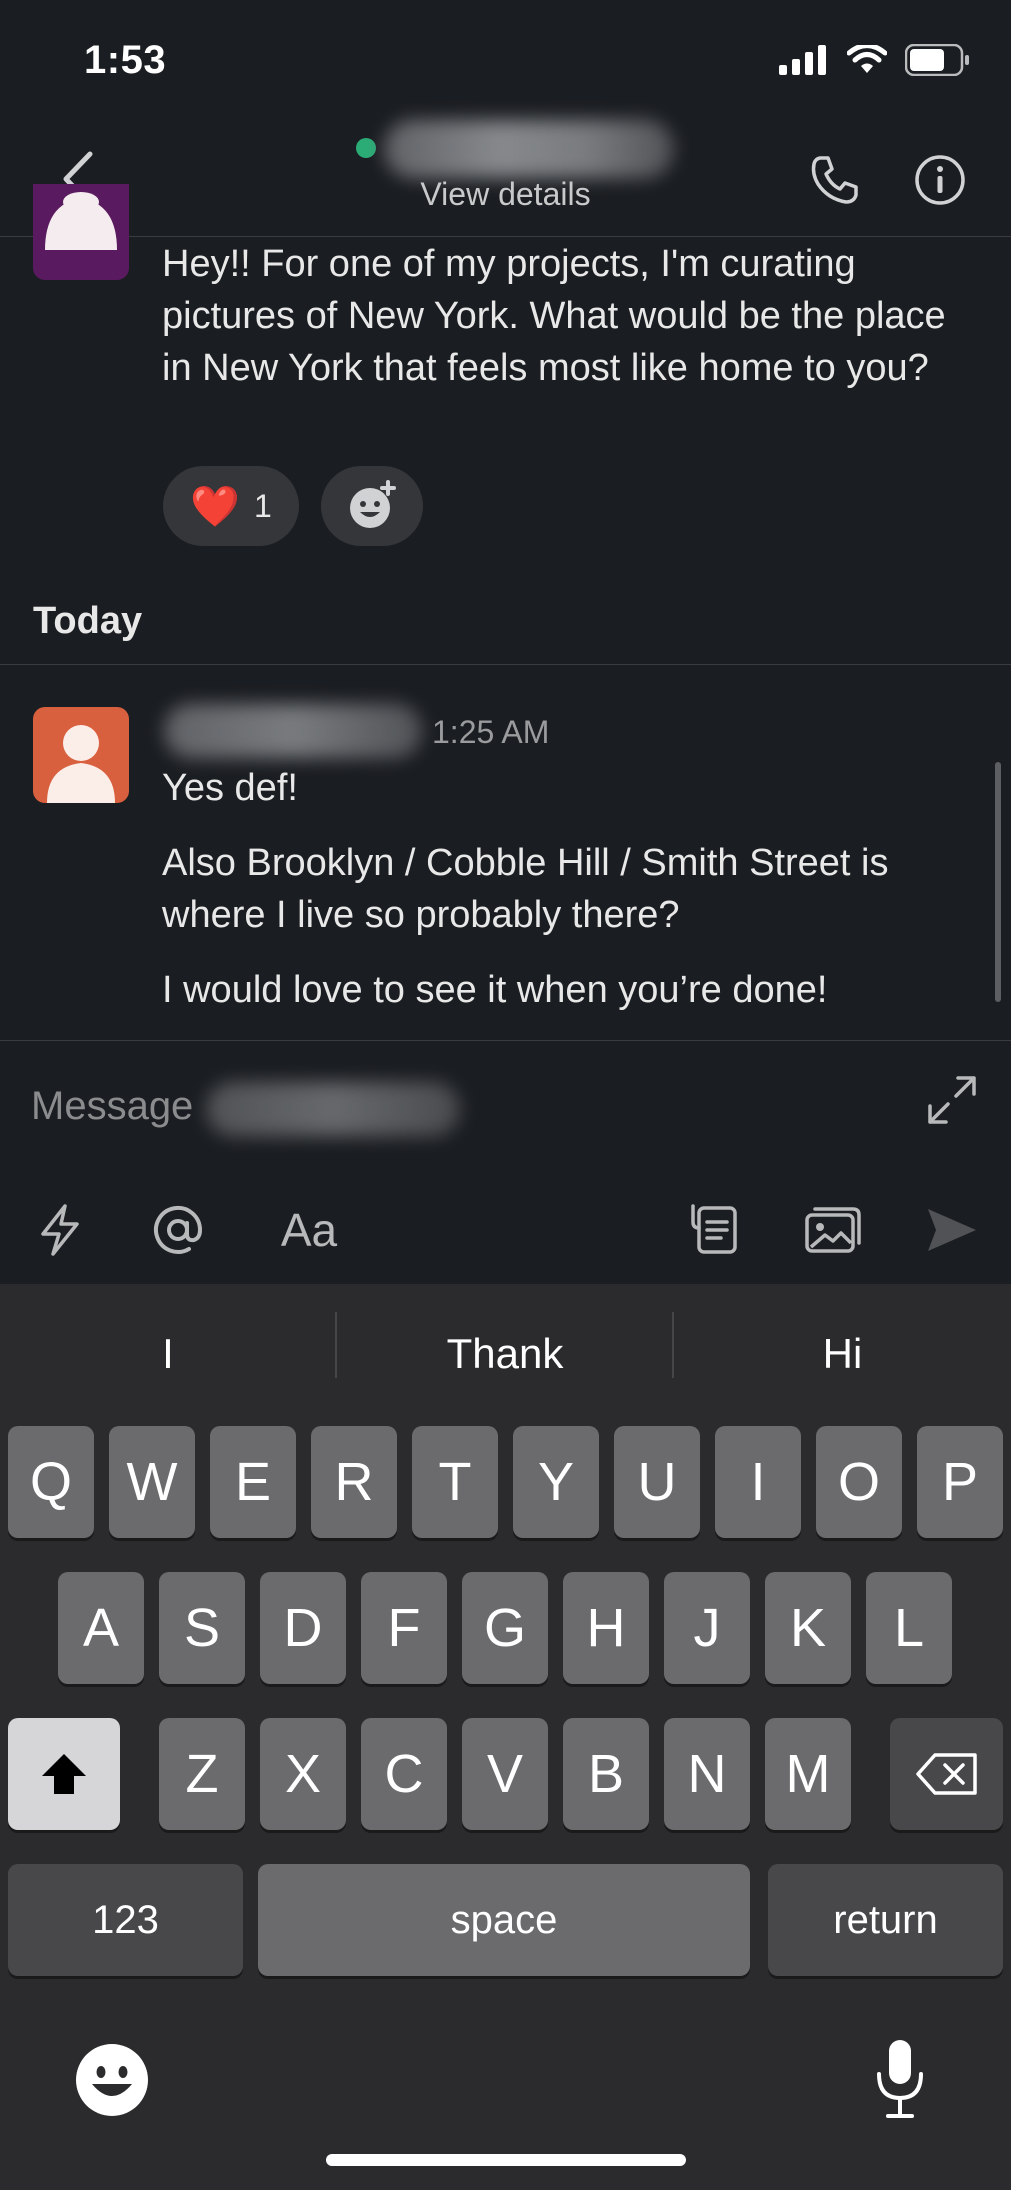 This screenshot has height=2190, width=1011. I want to click on keyboard-suggestion: Hi, so click(842, 1354).